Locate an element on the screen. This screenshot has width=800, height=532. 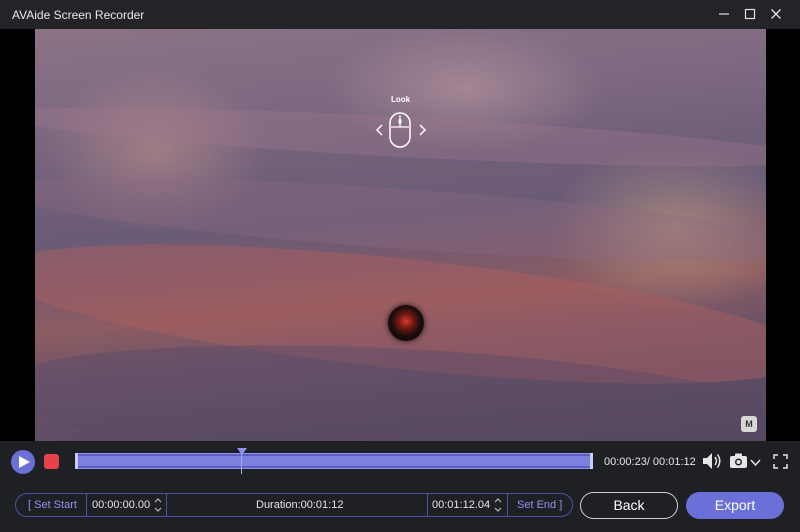
game-watermark-icon: M is located at coordinates (749, 424).